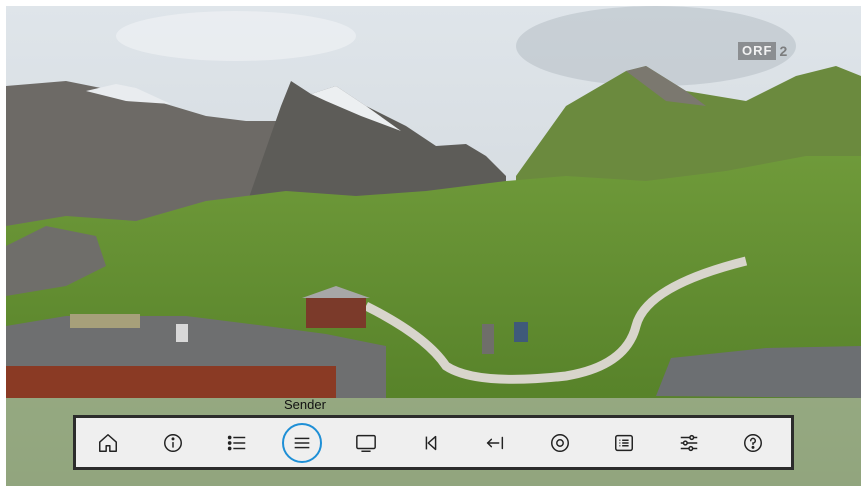 The width and height of the screenshot is (867, 492). I want to click on button-tooltip: Sender, so click(305, 404).